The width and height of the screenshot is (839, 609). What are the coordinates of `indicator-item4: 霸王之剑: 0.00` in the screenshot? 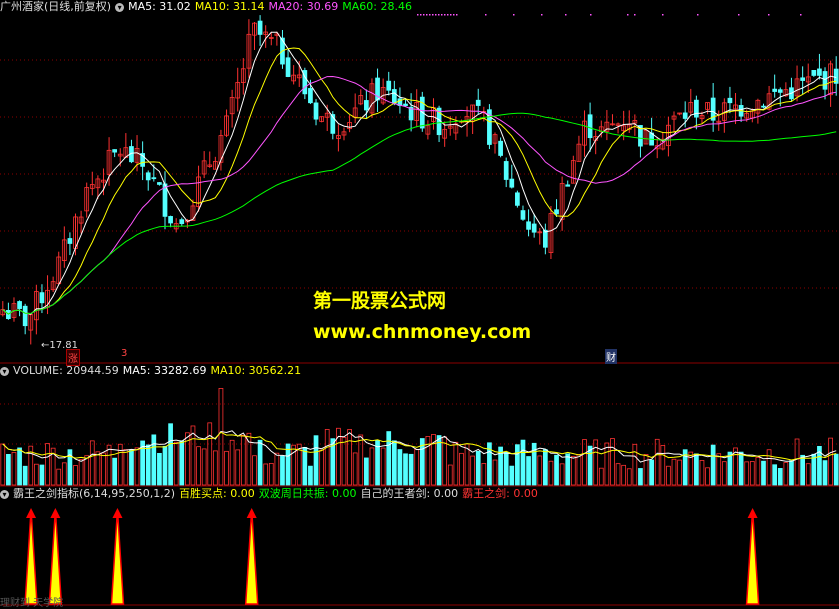 It's located at (500, 493).